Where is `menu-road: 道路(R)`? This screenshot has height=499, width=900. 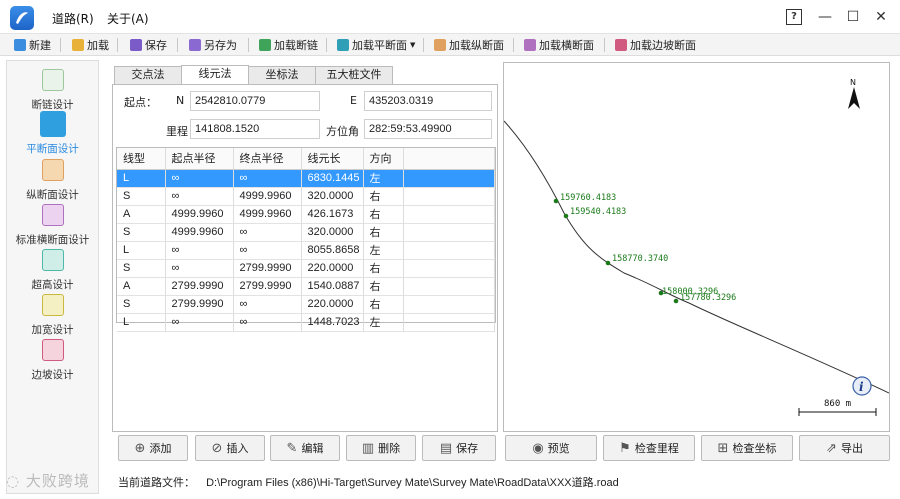
menu-road: 道路(R) is located at coordinates (73, 18).